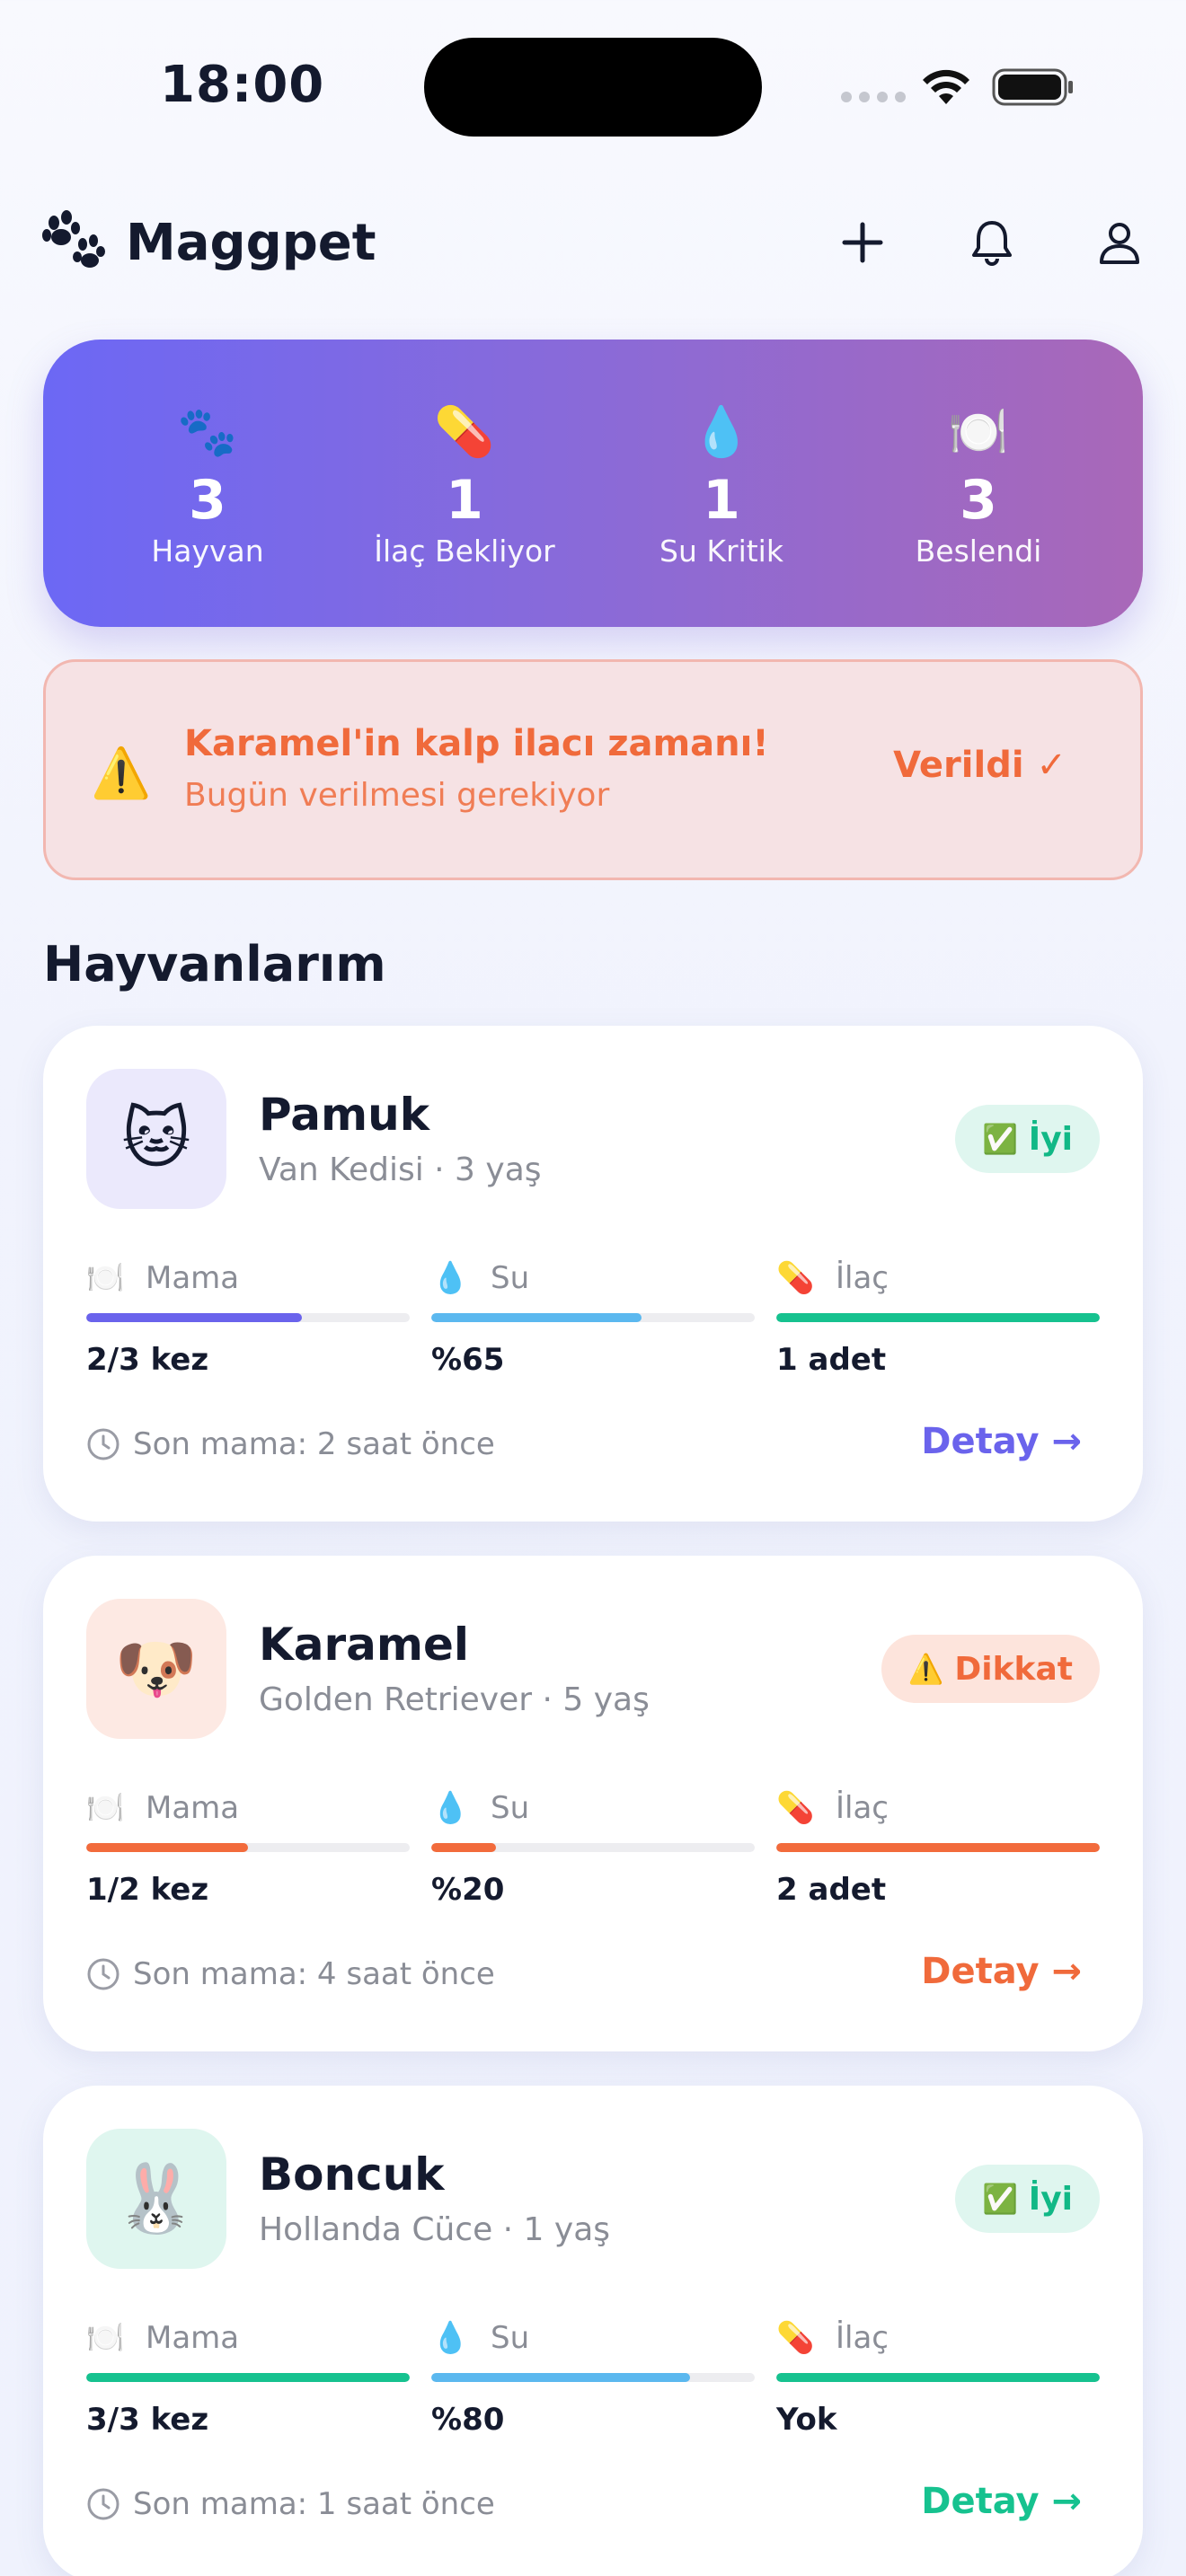  I want to click on notifications-button, so click(992, 242).